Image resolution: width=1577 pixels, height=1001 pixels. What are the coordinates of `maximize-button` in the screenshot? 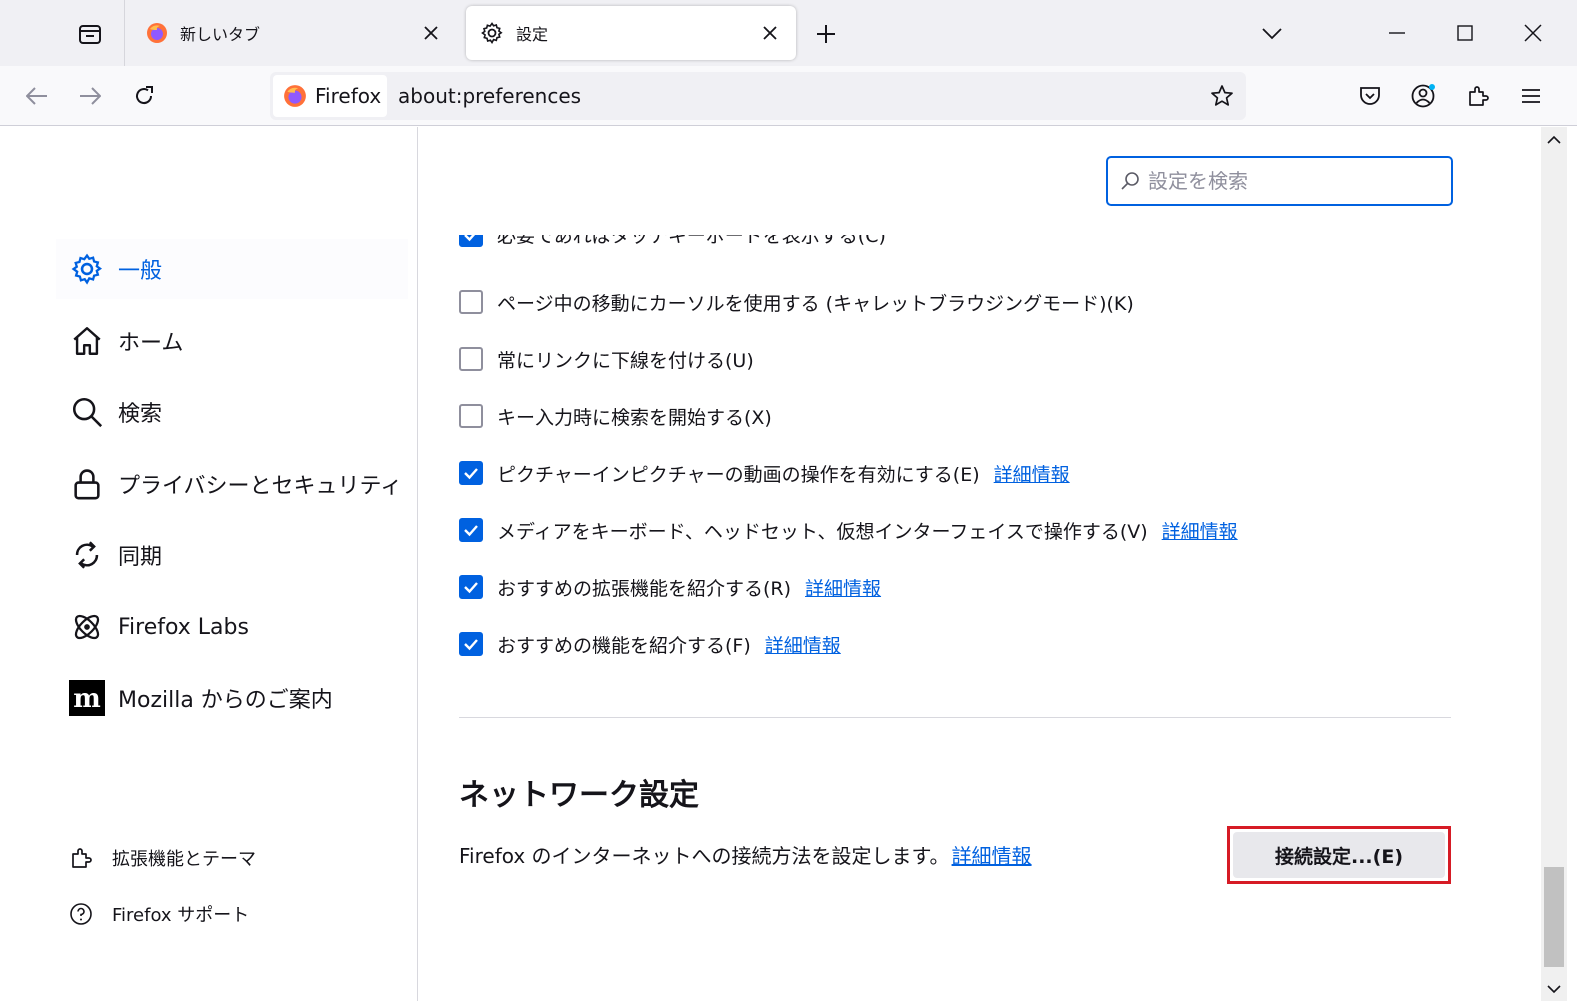 It's located at (1465, 33).